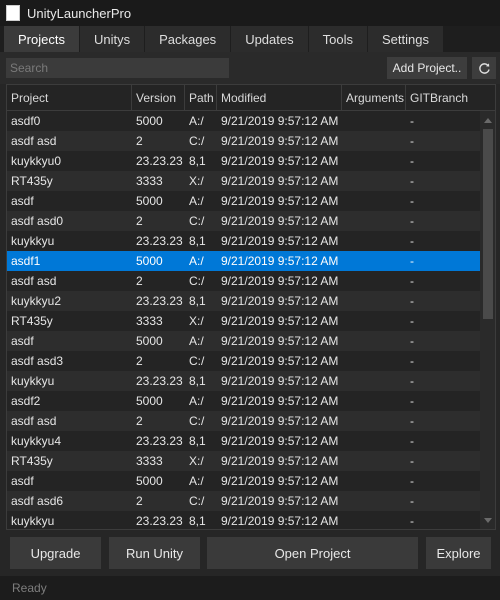 The image size is (500, 600). Describe the element at coordinates (197, 501) in the screenshot. I see `cell-path: C:/` at that location.